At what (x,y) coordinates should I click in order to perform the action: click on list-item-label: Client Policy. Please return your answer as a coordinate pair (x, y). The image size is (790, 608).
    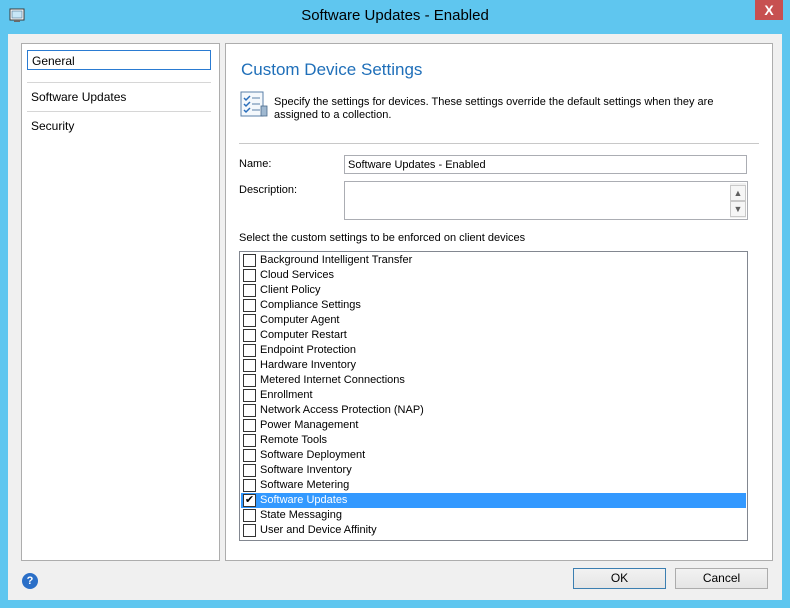
    Looking at the image, I should click on (290, 290).